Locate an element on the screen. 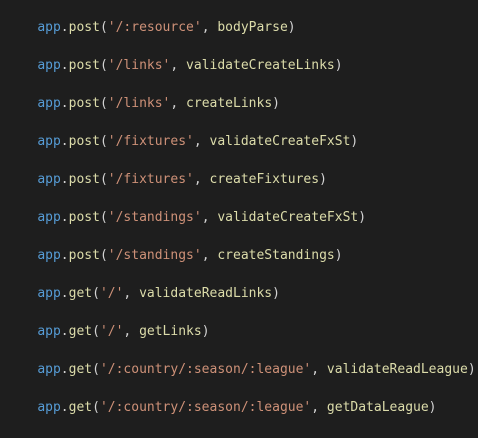 The height and width of the screenshot is (438, 478). code-line: app.post('/links', createLinks) is located at coordinates (143, 92).